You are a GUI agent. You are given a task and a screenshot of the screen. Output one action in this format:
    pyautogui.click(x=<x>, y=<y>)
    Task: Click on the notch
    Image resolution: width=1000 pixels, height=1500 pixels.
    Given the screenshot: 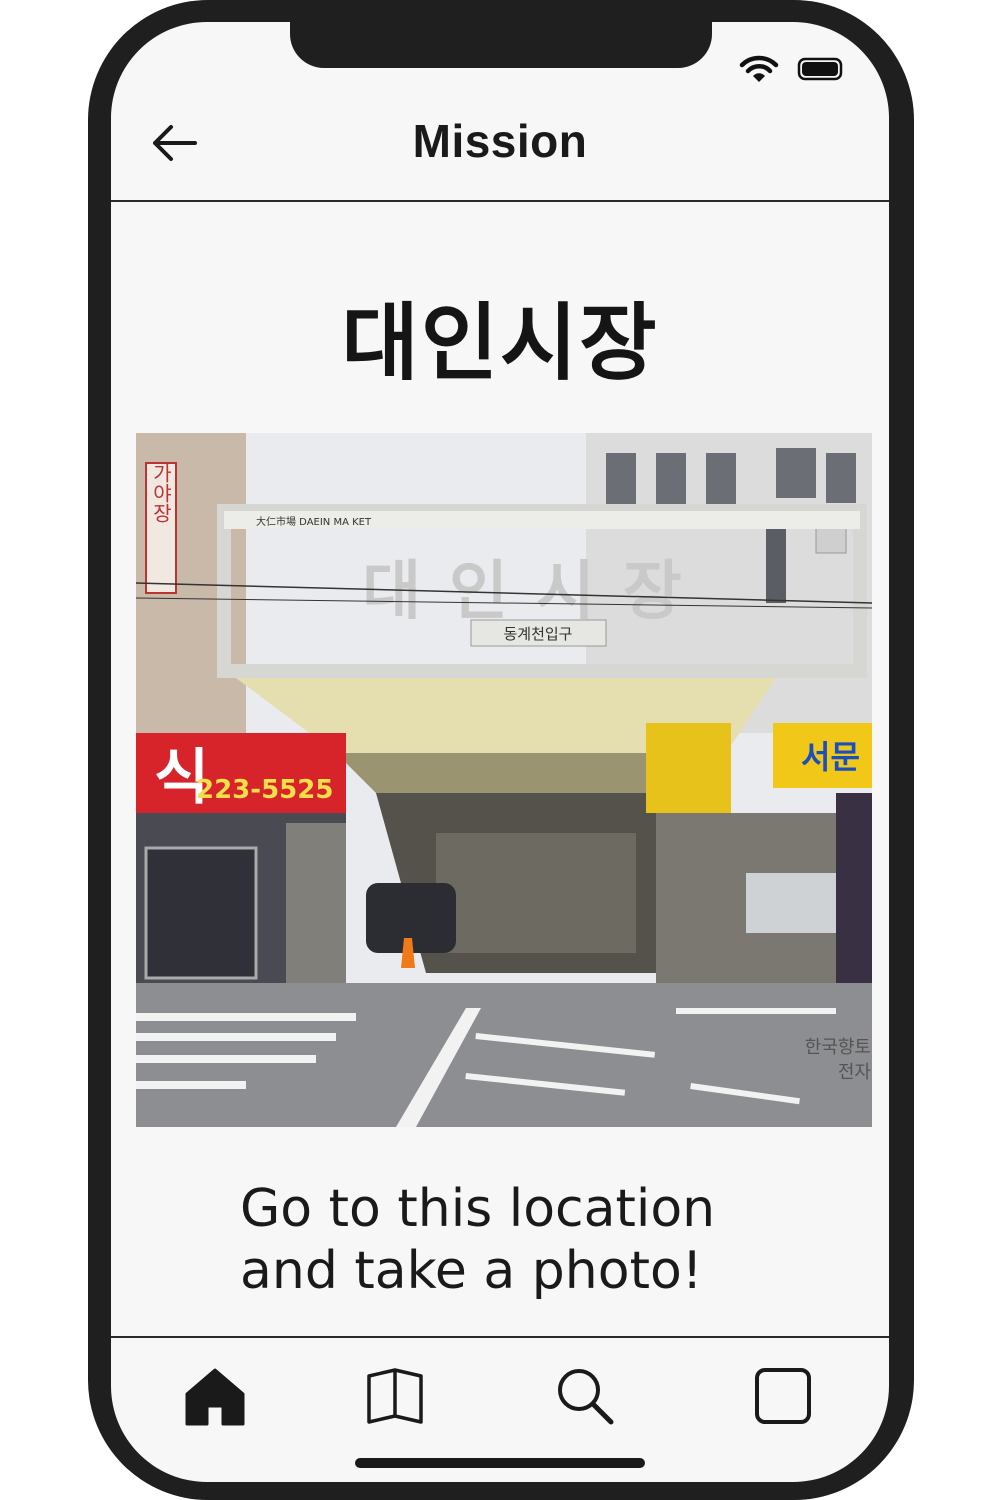 What is the action you would take?
    pyautogui.click(x=501, y=34)
    